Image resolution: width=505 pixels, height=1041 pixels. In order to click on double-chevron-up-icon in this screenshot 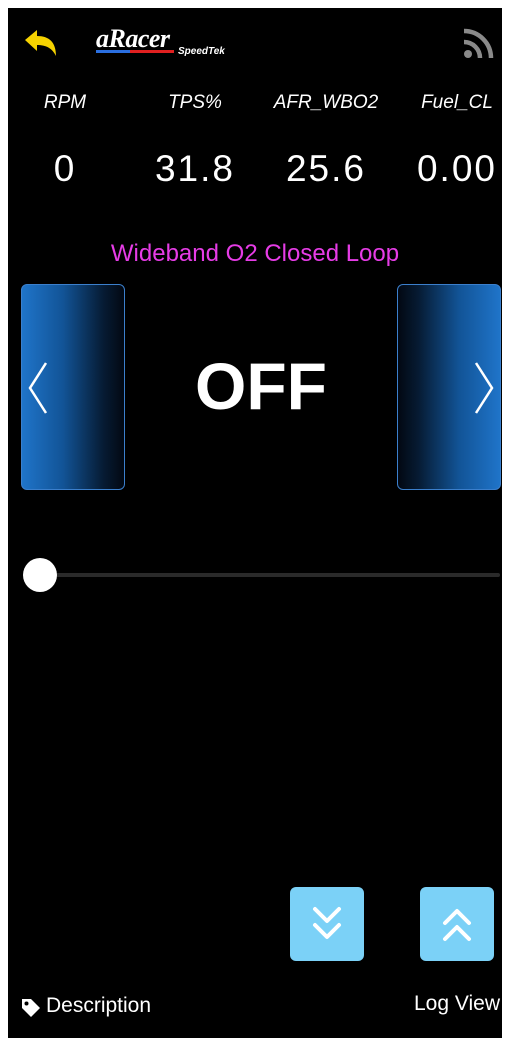, I will do `click(457, 925)`.